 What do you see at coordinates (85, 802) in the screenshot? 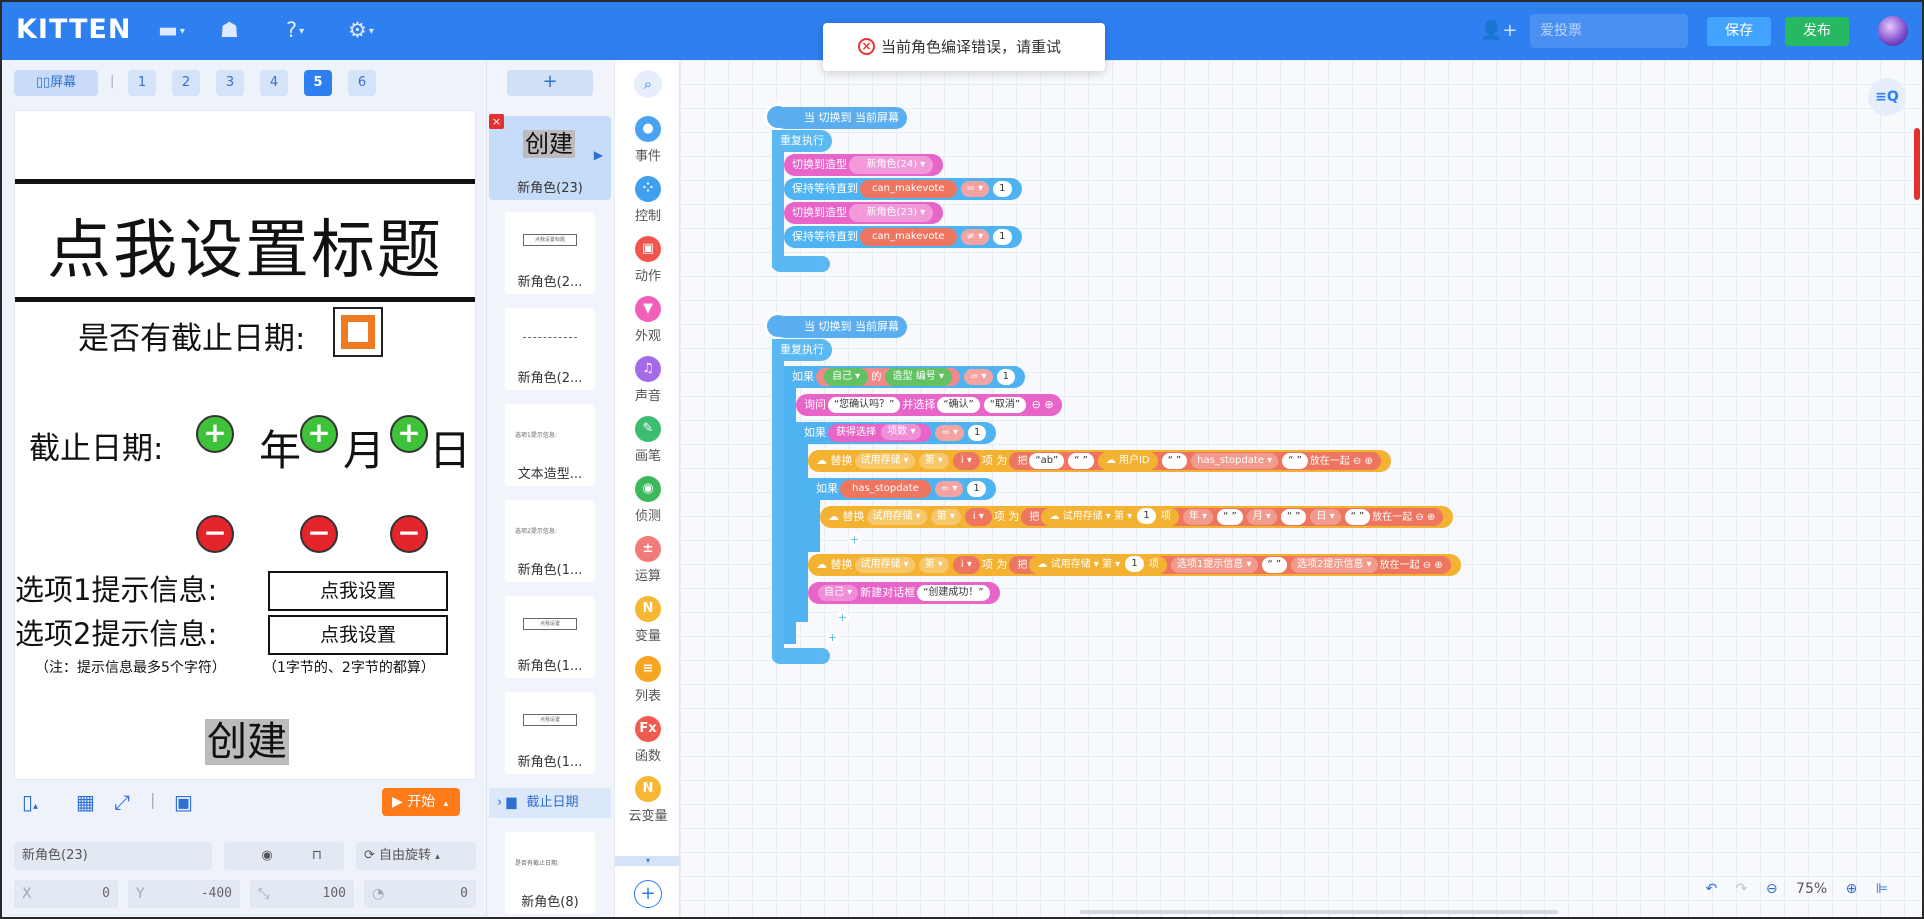
I see `grid-icon: ▦` at bounding box center [85, 802].